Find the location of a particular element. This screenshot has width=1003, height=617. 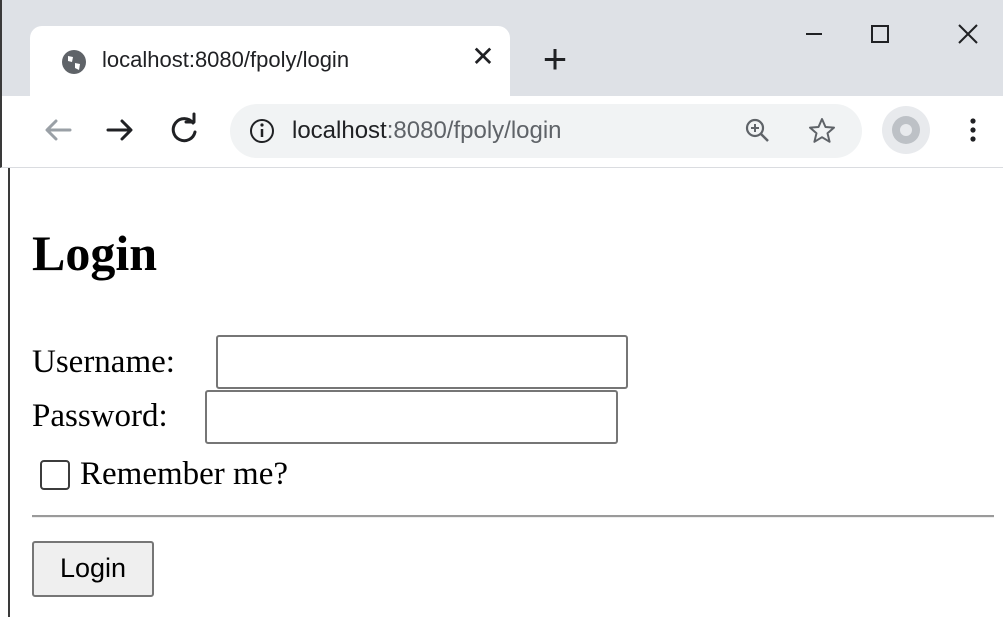

username-label: Username: is located at coordinates (103, 362).